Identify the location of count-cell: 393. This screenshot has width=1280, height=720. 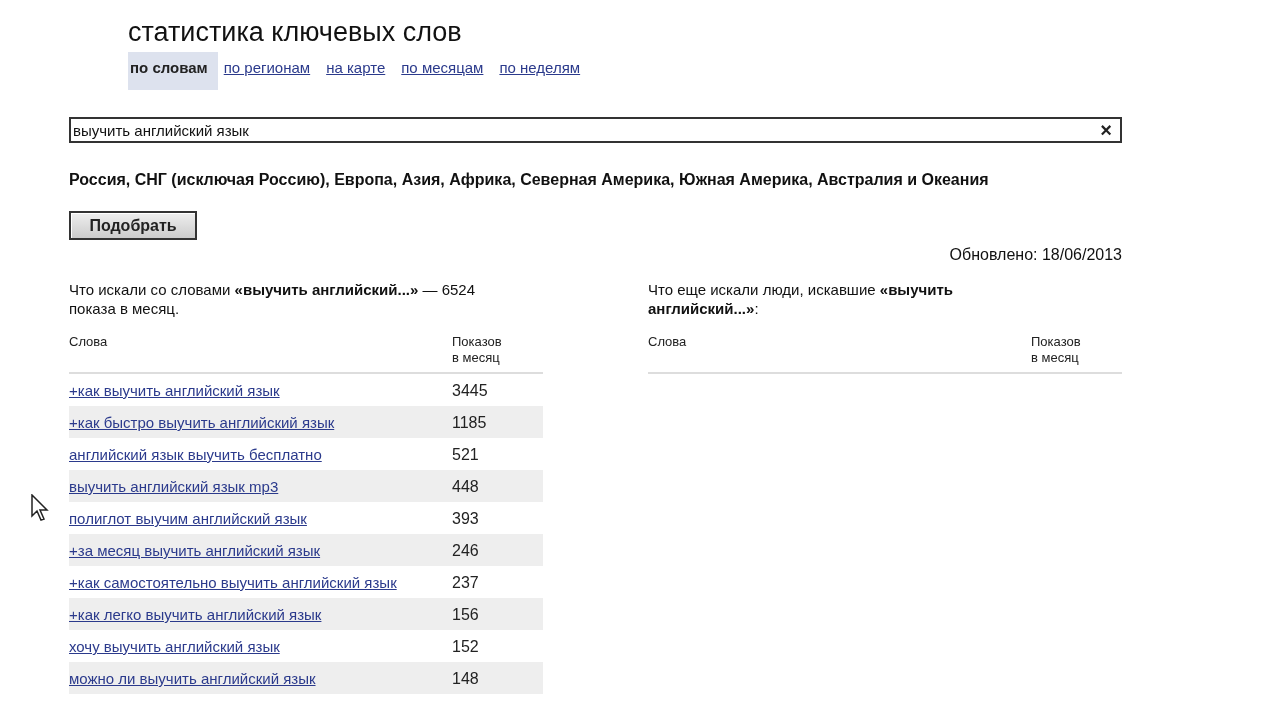
(465, 518).